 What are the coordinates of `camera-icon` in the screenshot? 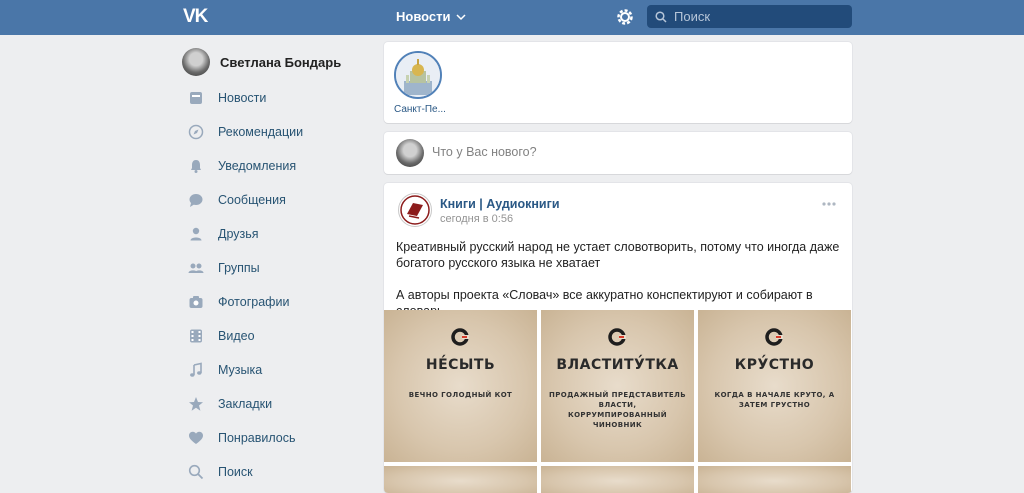 It's located at (196, 302).